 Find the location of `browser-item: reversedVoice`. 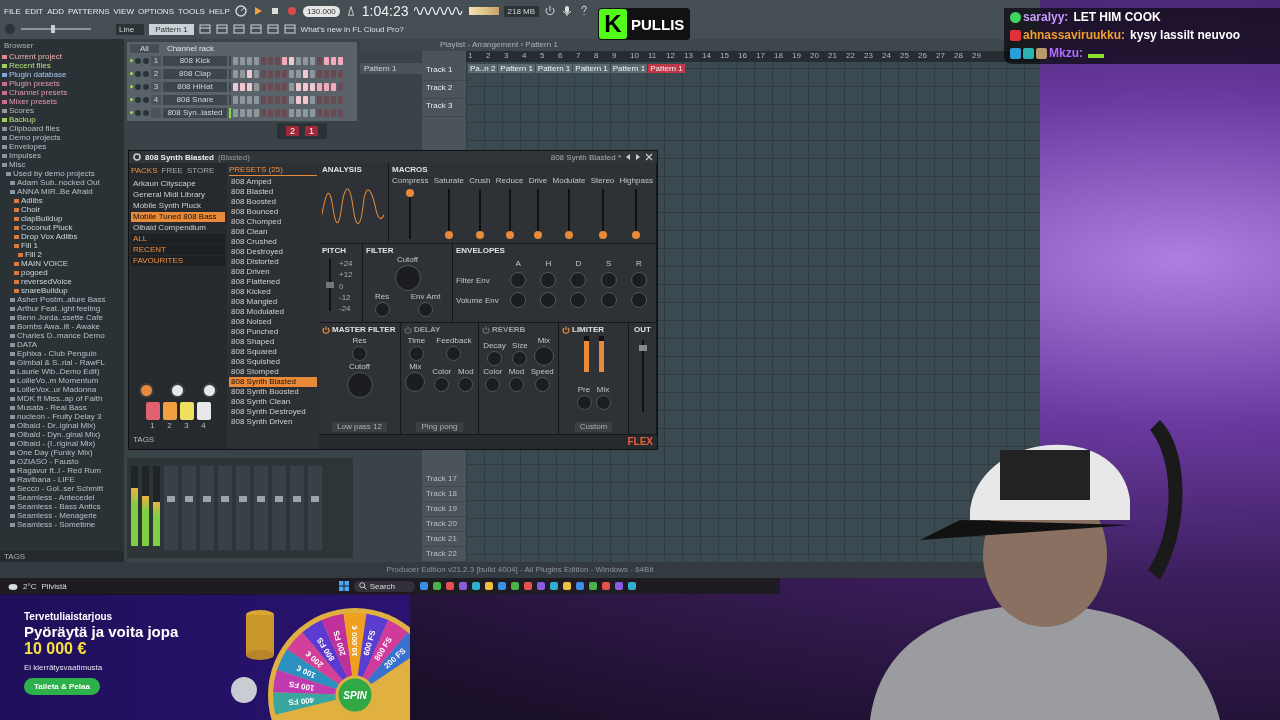

browser-item: reversedVoice is located at coordinates (62, 281).